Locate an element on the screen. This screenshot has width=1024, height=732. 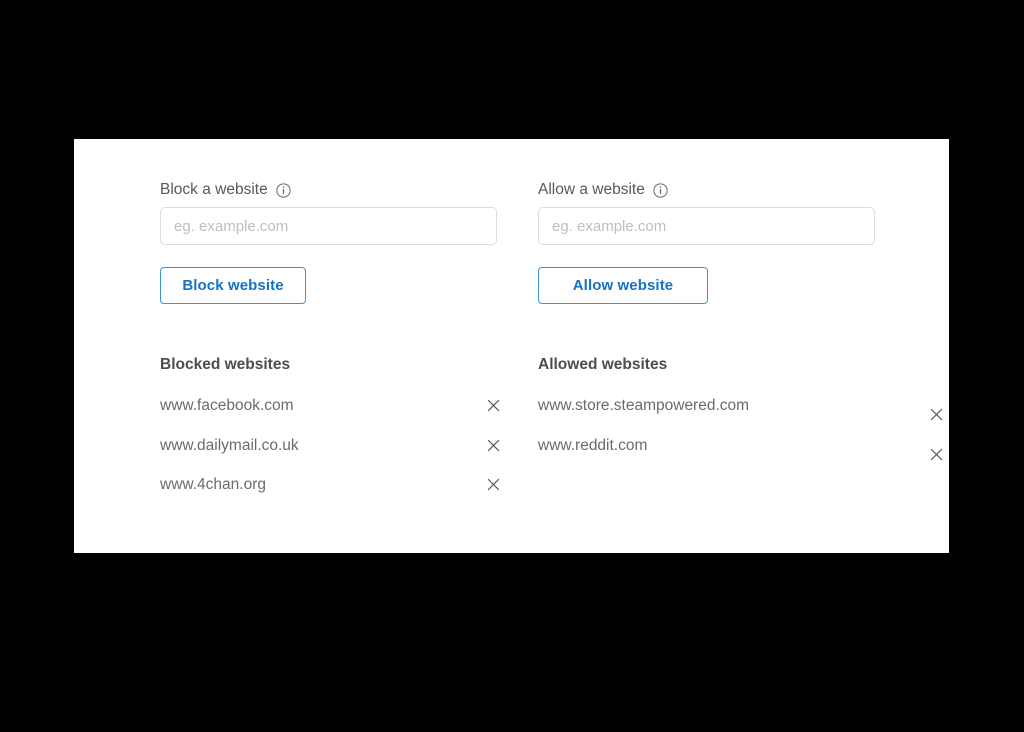
list-item: www.facebook.com is located at coordinates (330, 417).